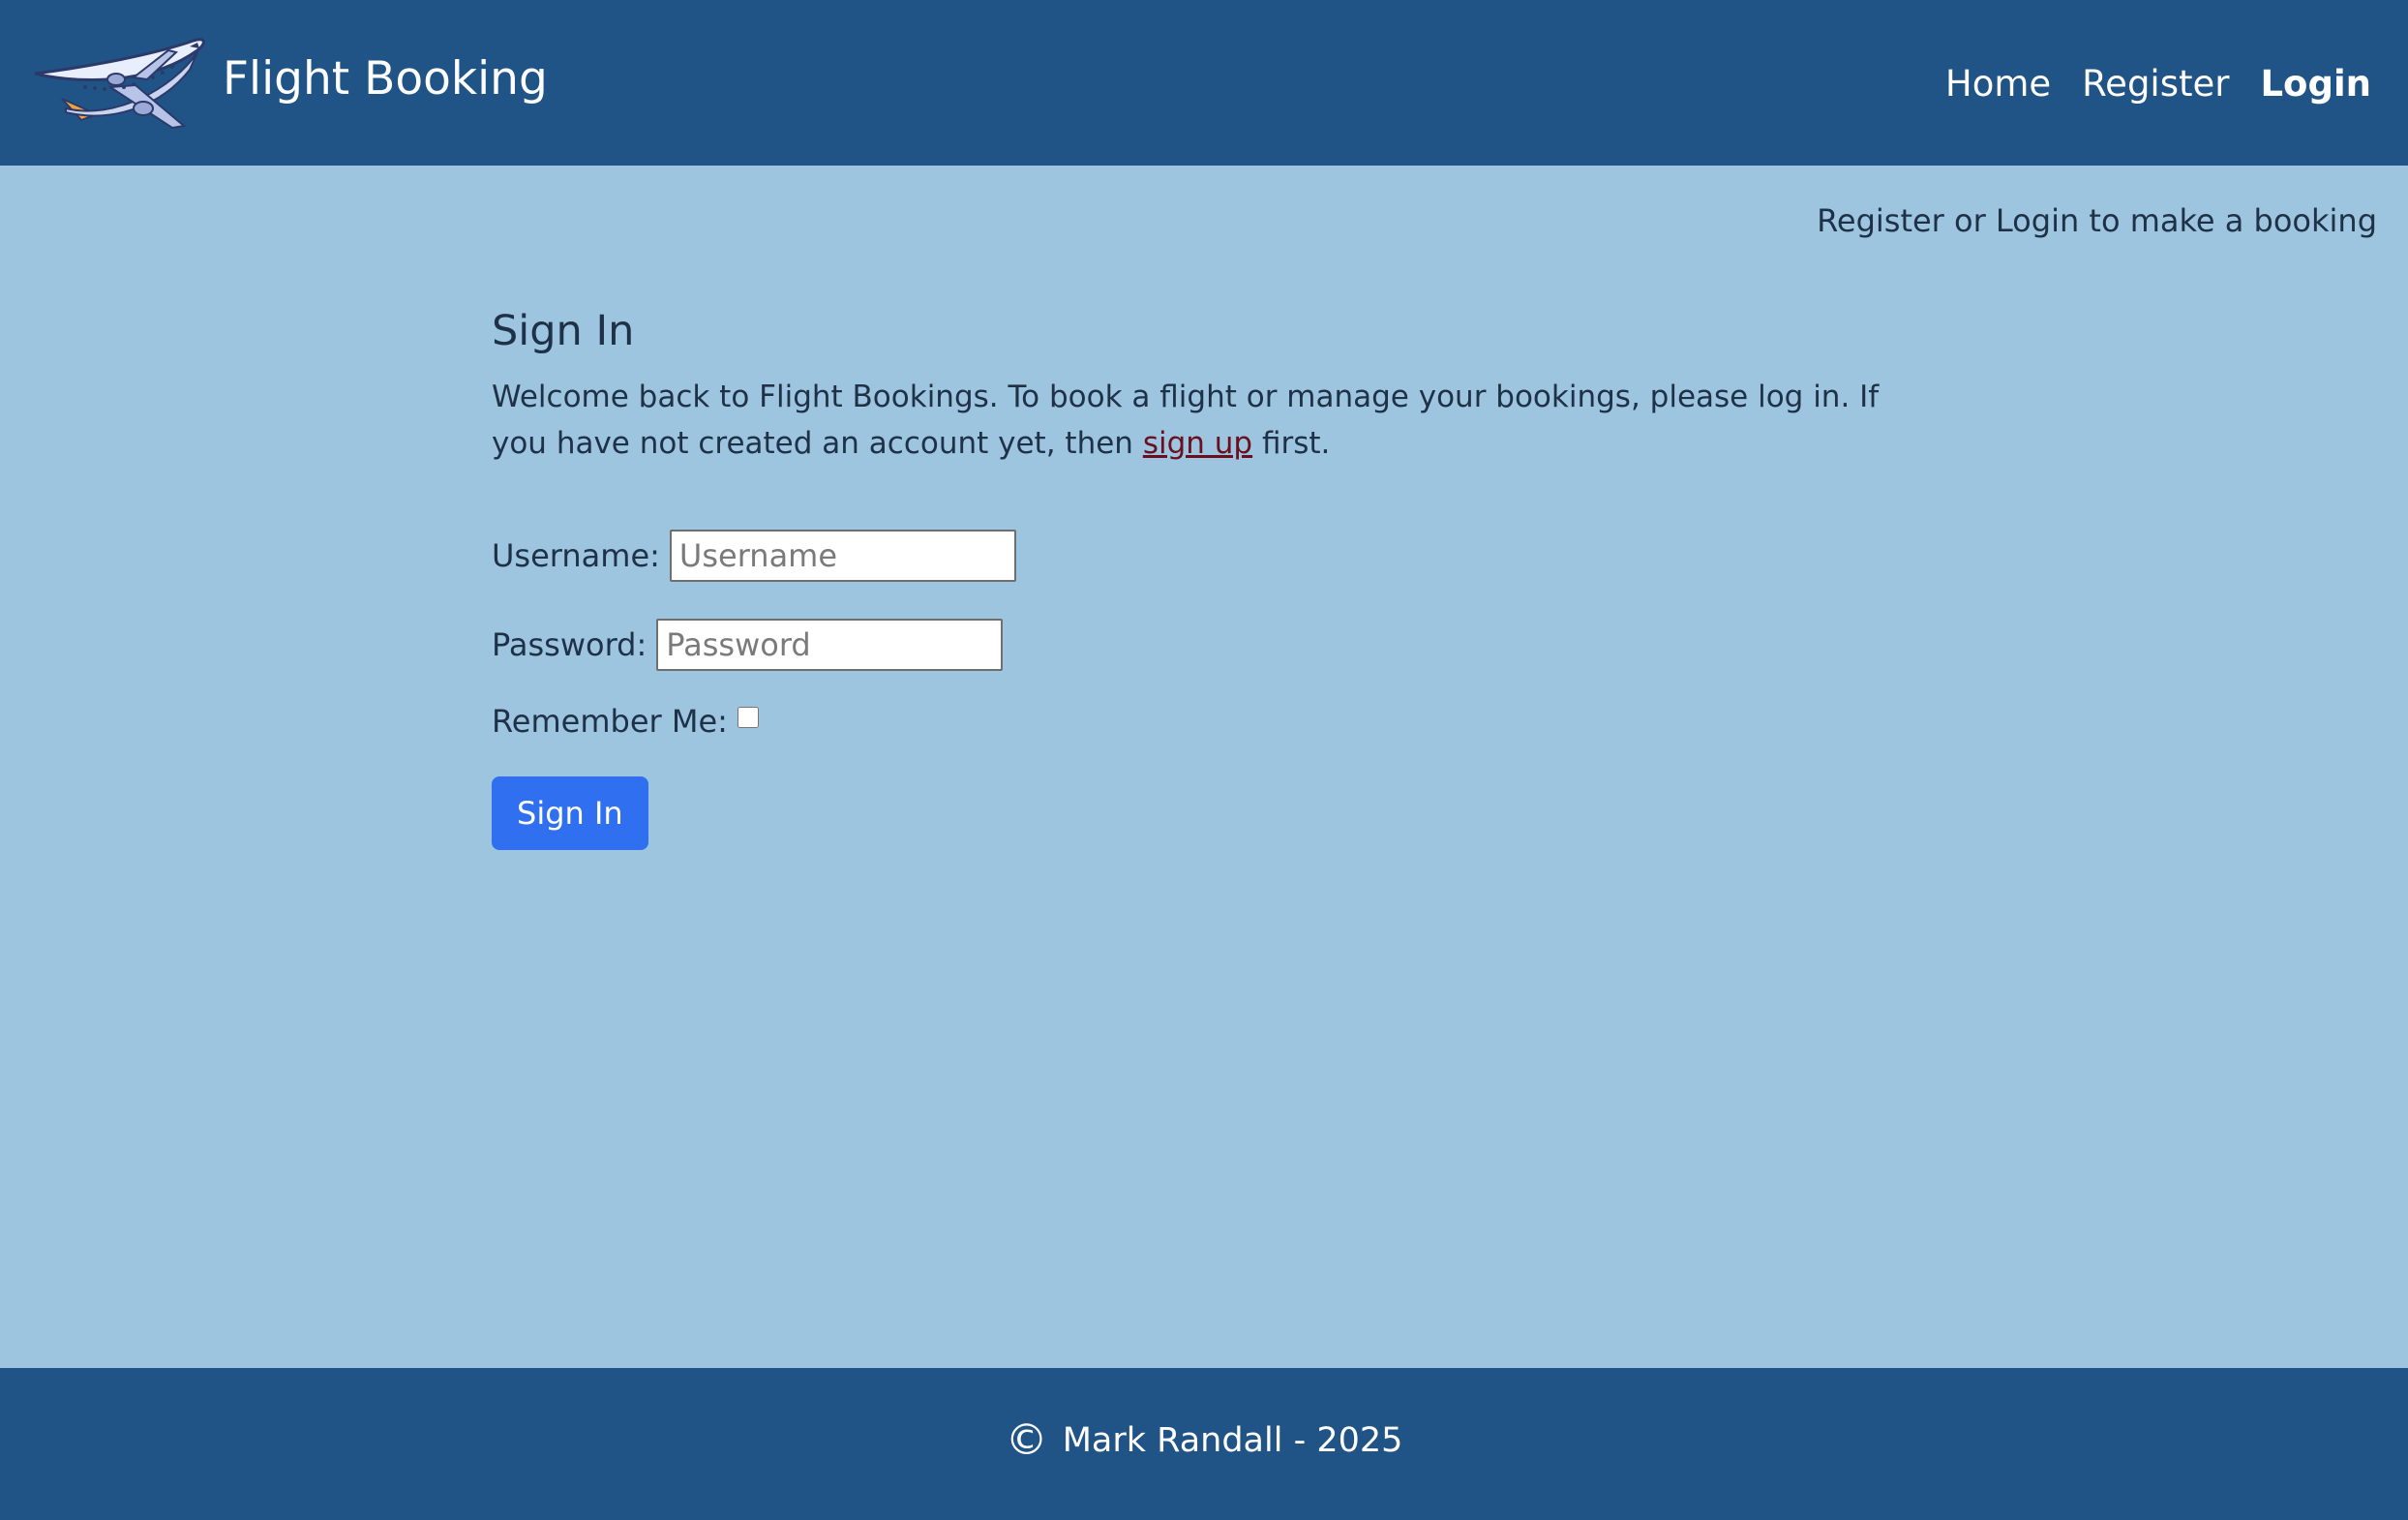 This screenshot has height=1520, width=2408. I want to click on footer: © Mark Randall - 2025, so click(1204, 1444).